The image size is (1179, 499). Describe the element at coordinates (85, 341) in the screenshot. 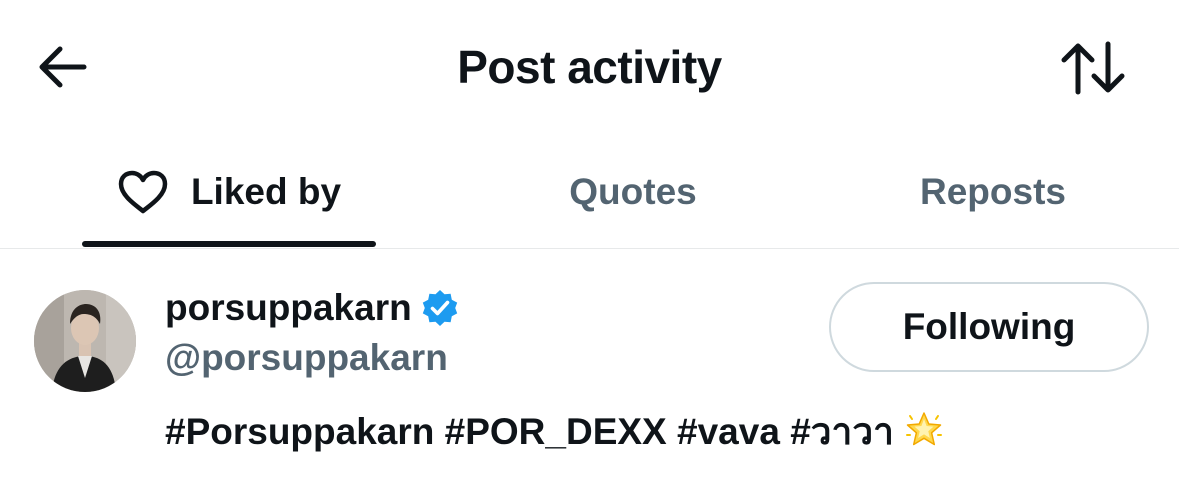

I see `avatar` at that location.